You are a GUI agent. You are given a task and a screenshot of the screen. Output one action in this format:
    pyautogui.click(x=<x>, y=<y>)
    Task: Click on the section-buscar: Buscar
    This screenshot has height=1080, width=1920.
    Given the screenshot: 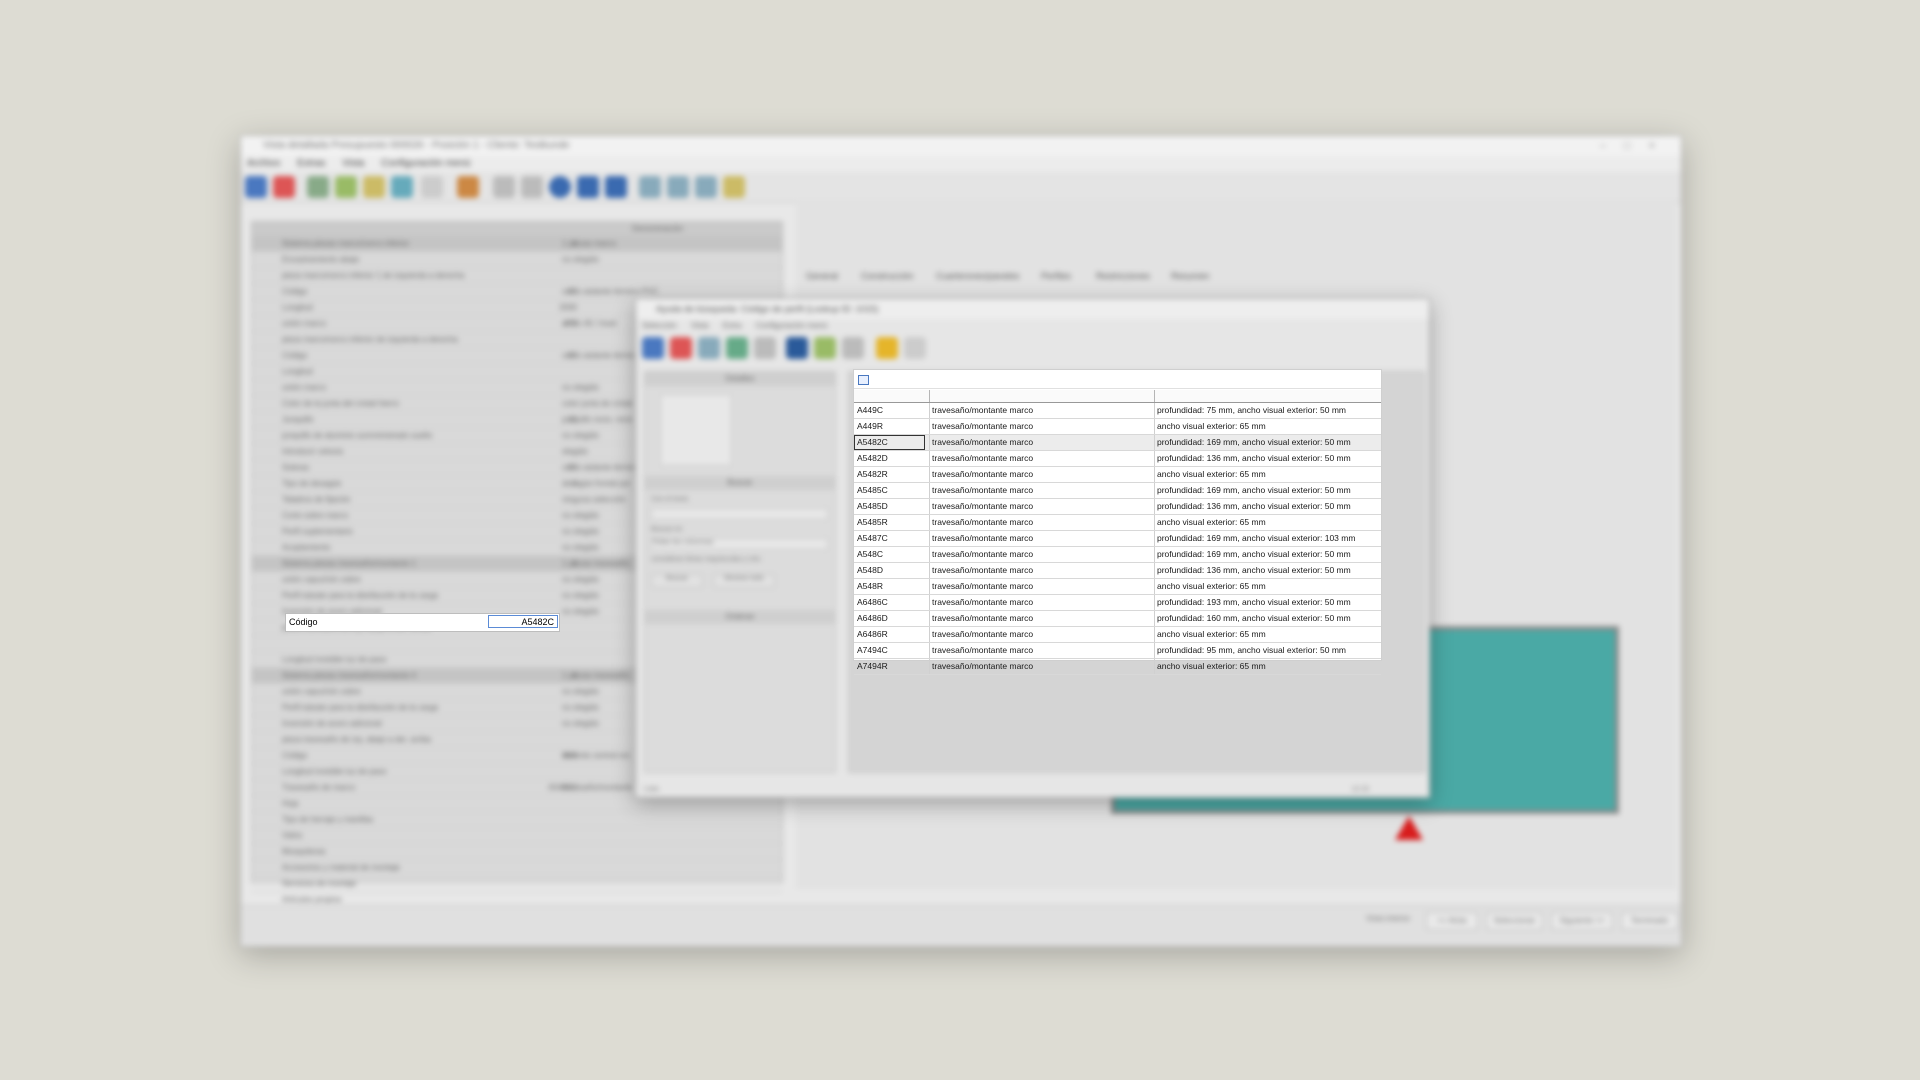 What is the action you would take?
    pyautogui.click(x=740, y=483)
    